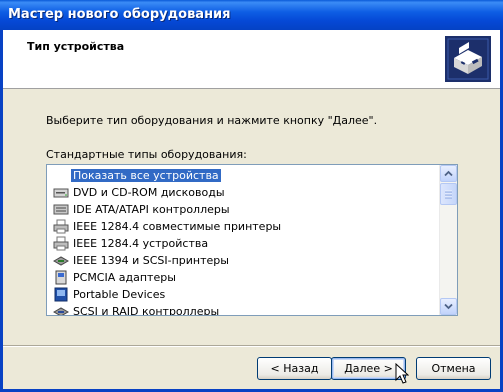  What do you see at coordinates (246, 260) in the screenshot?
I see `list-item-ieee1394: IEEE 1394 и SCSI-принтеры` at bounding box center [246, 260].